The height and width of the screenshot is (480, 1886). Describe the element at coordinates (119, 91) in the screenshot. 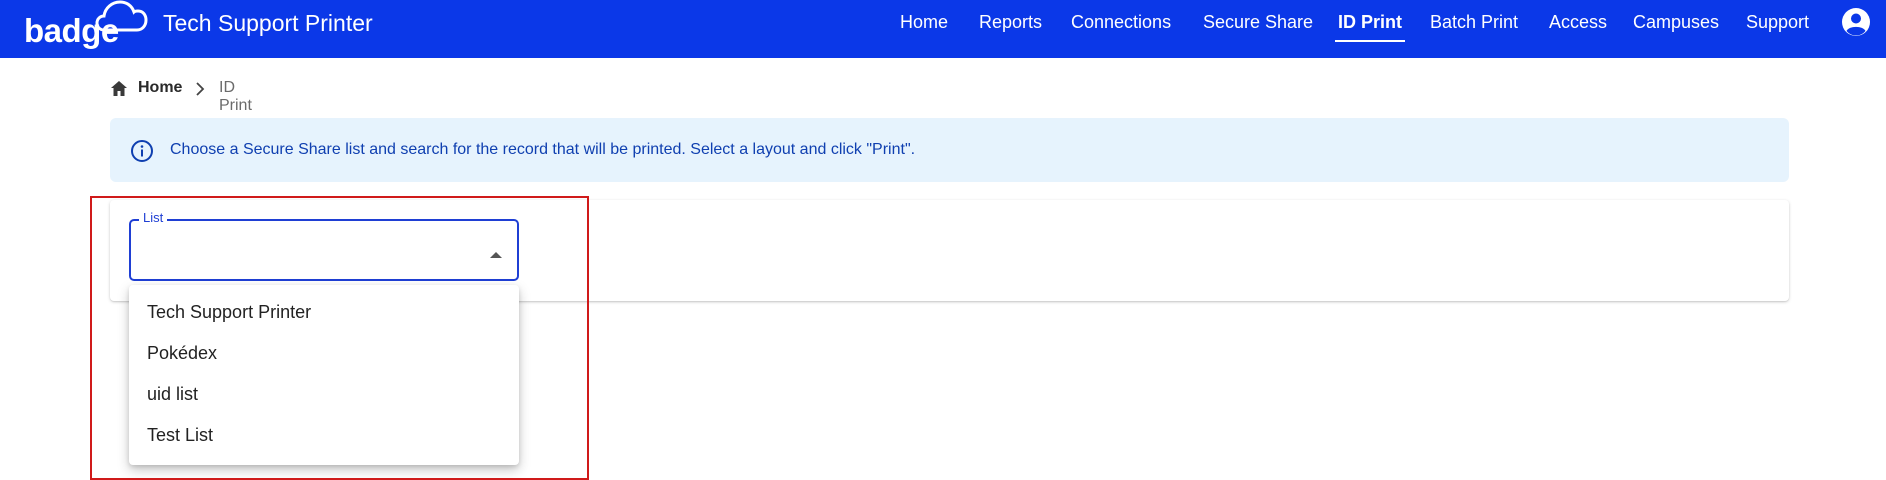

I see `home-icon` at that location.